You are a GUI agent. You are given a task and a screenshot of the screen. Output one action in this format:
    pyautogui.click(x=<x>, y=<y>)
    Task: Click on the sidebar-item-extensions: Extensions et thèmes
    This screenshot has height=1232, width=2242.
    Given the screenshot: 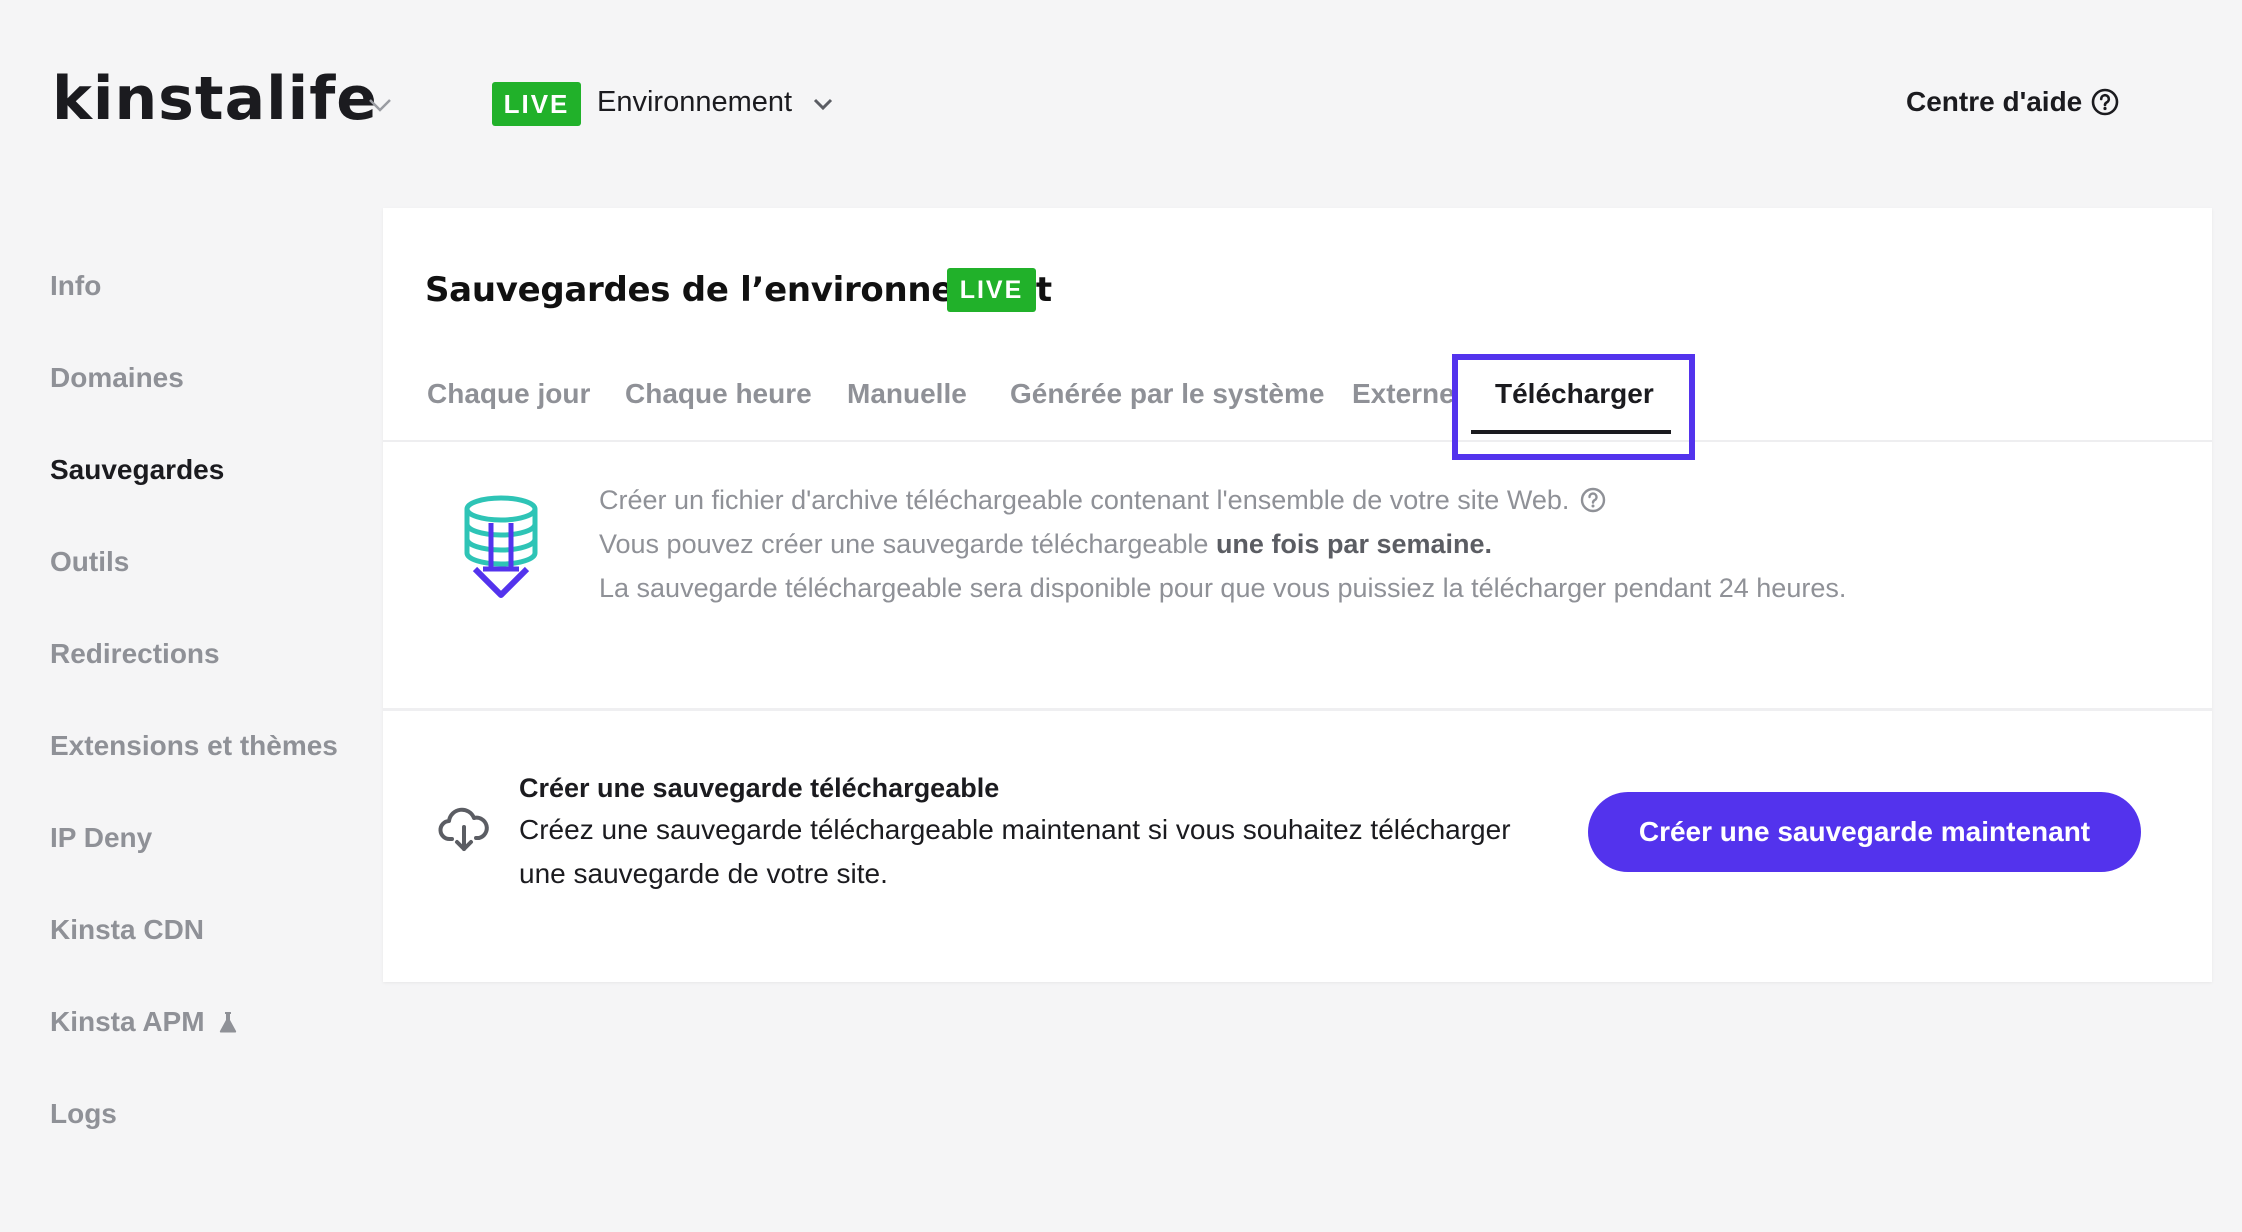 What is the action you would take?
    pyautogui.click(x=194, y=746)
    